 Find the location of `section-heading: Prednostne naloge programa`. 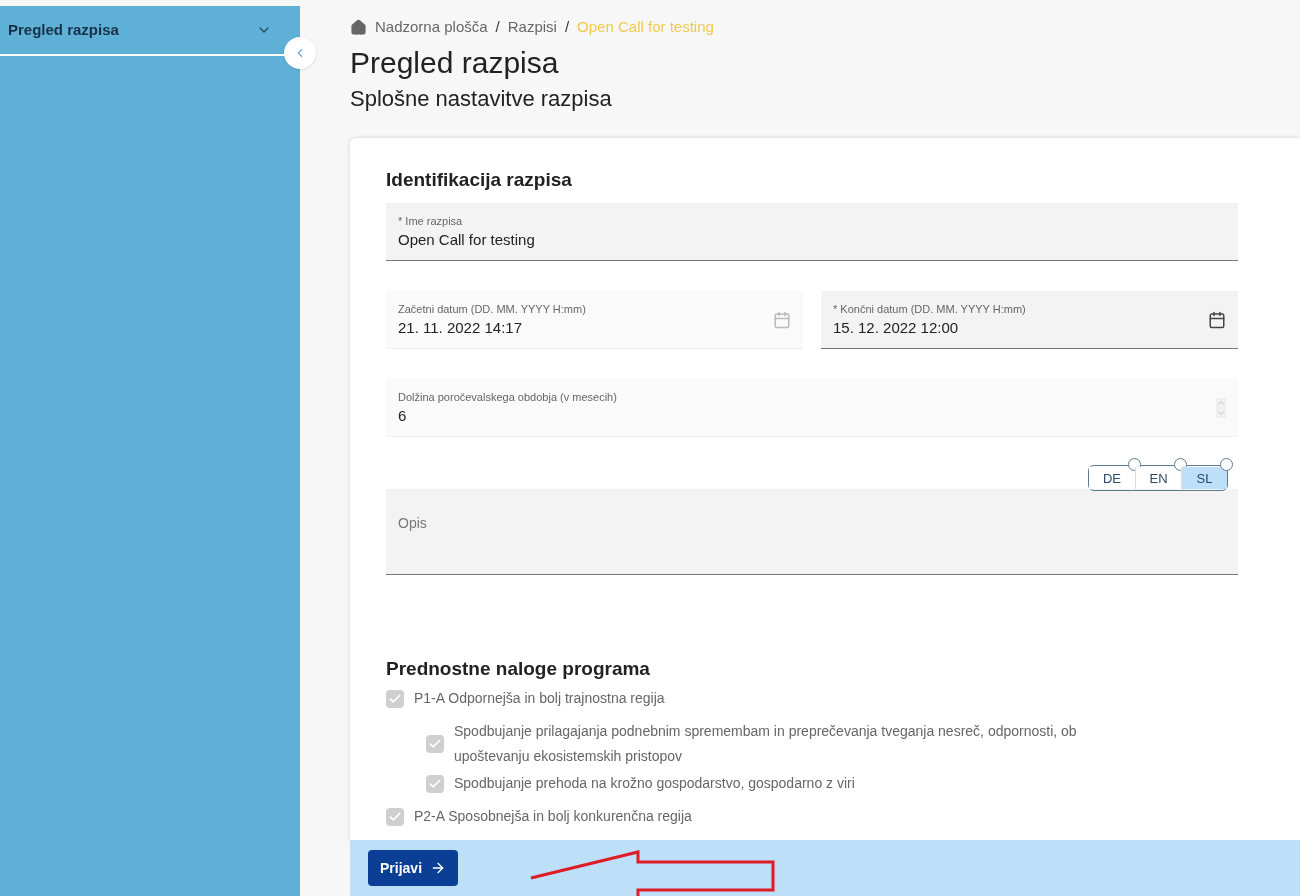

section-heading: Prednostne naloge programa is located at coordinates (518, 668).